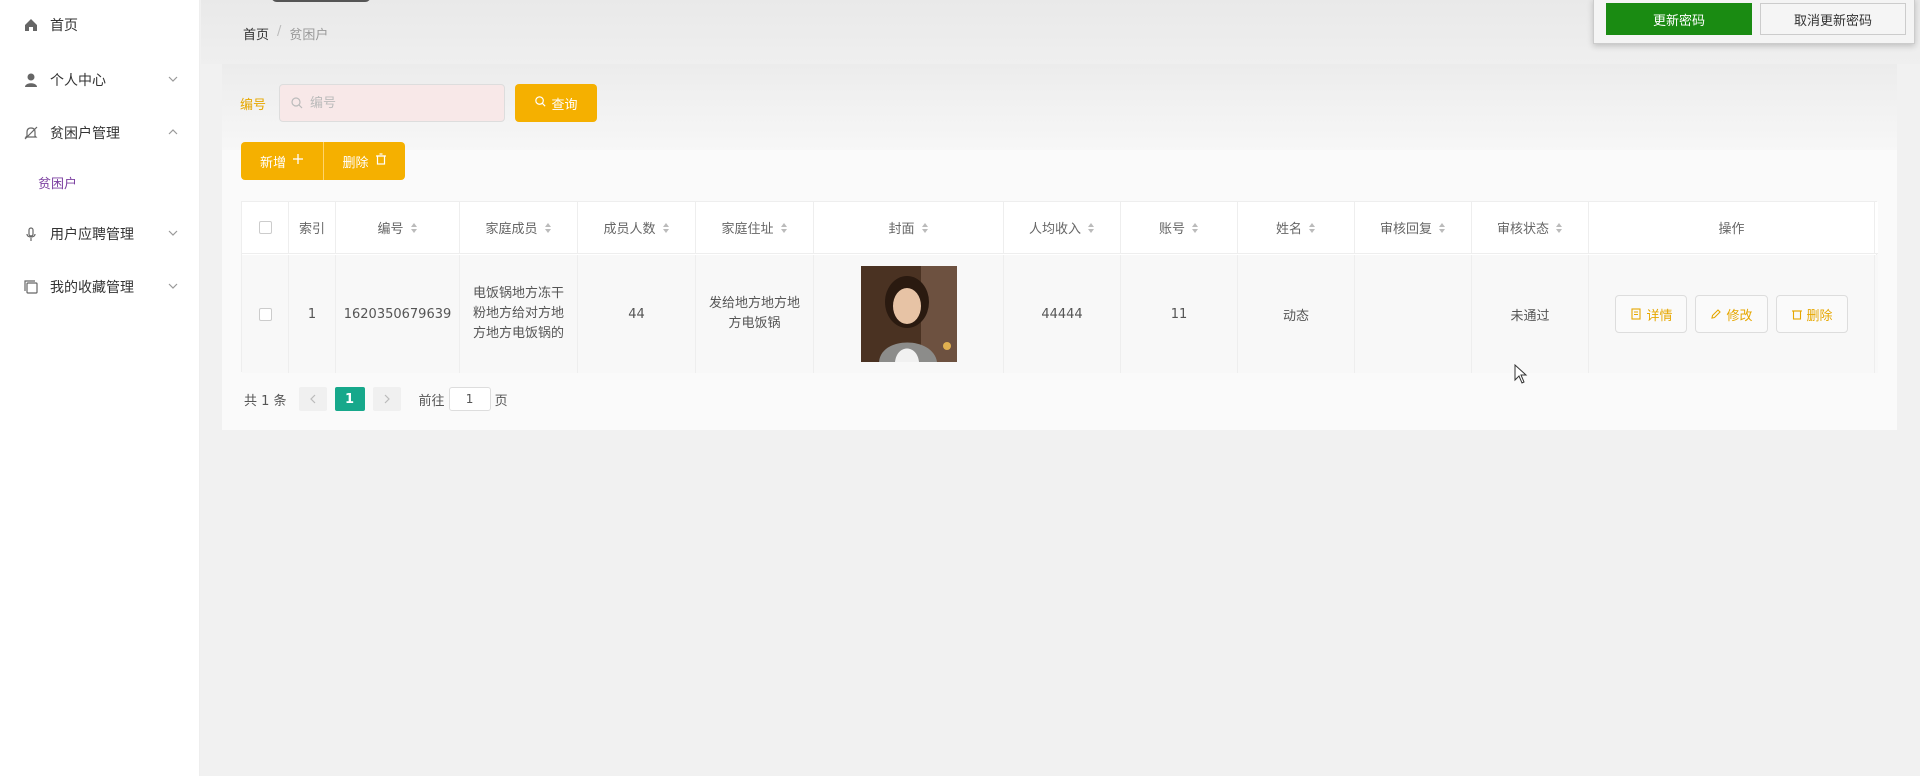 This screenshot has width=1920, height=776. What do you see at coordinates (31, 133) in the screenshot?
I see `bell-icon` at bounding box center [31, 133].